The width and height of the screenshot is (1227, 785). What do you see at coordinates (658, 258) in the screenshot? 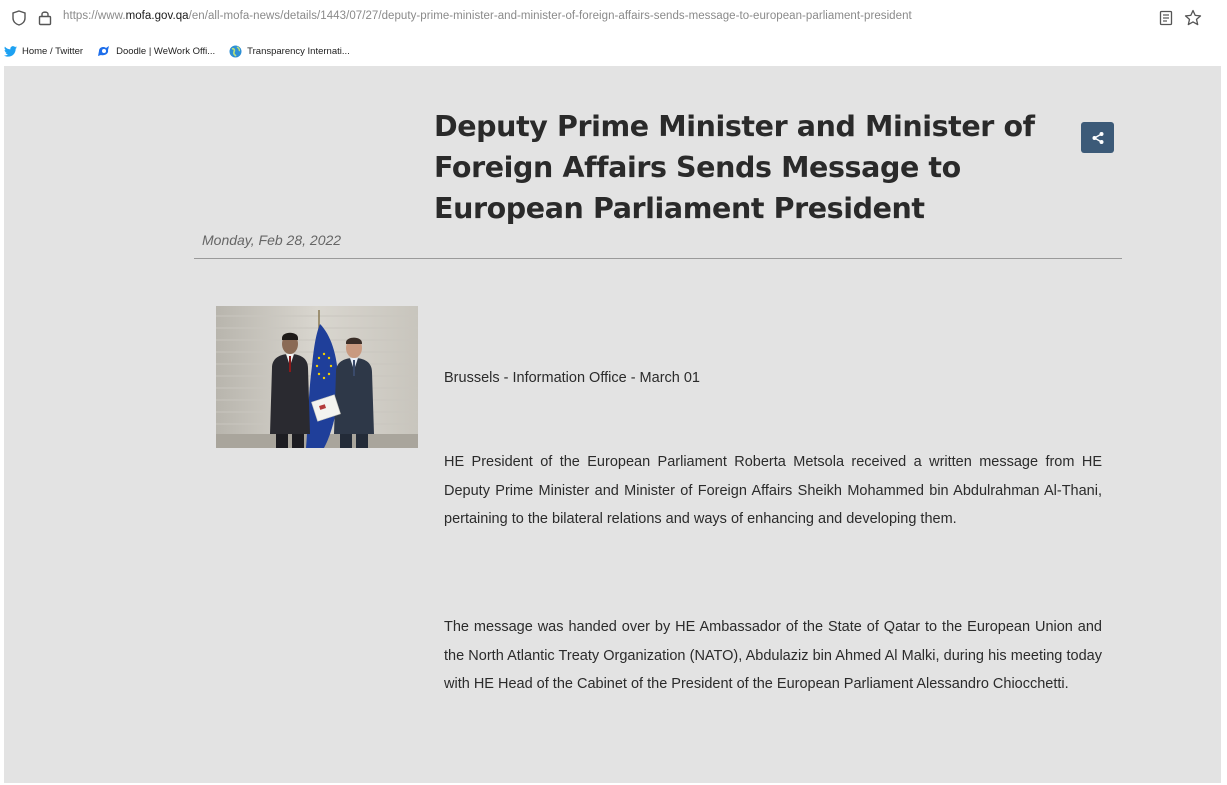
I see `divider` at bounding box center [658, 258].